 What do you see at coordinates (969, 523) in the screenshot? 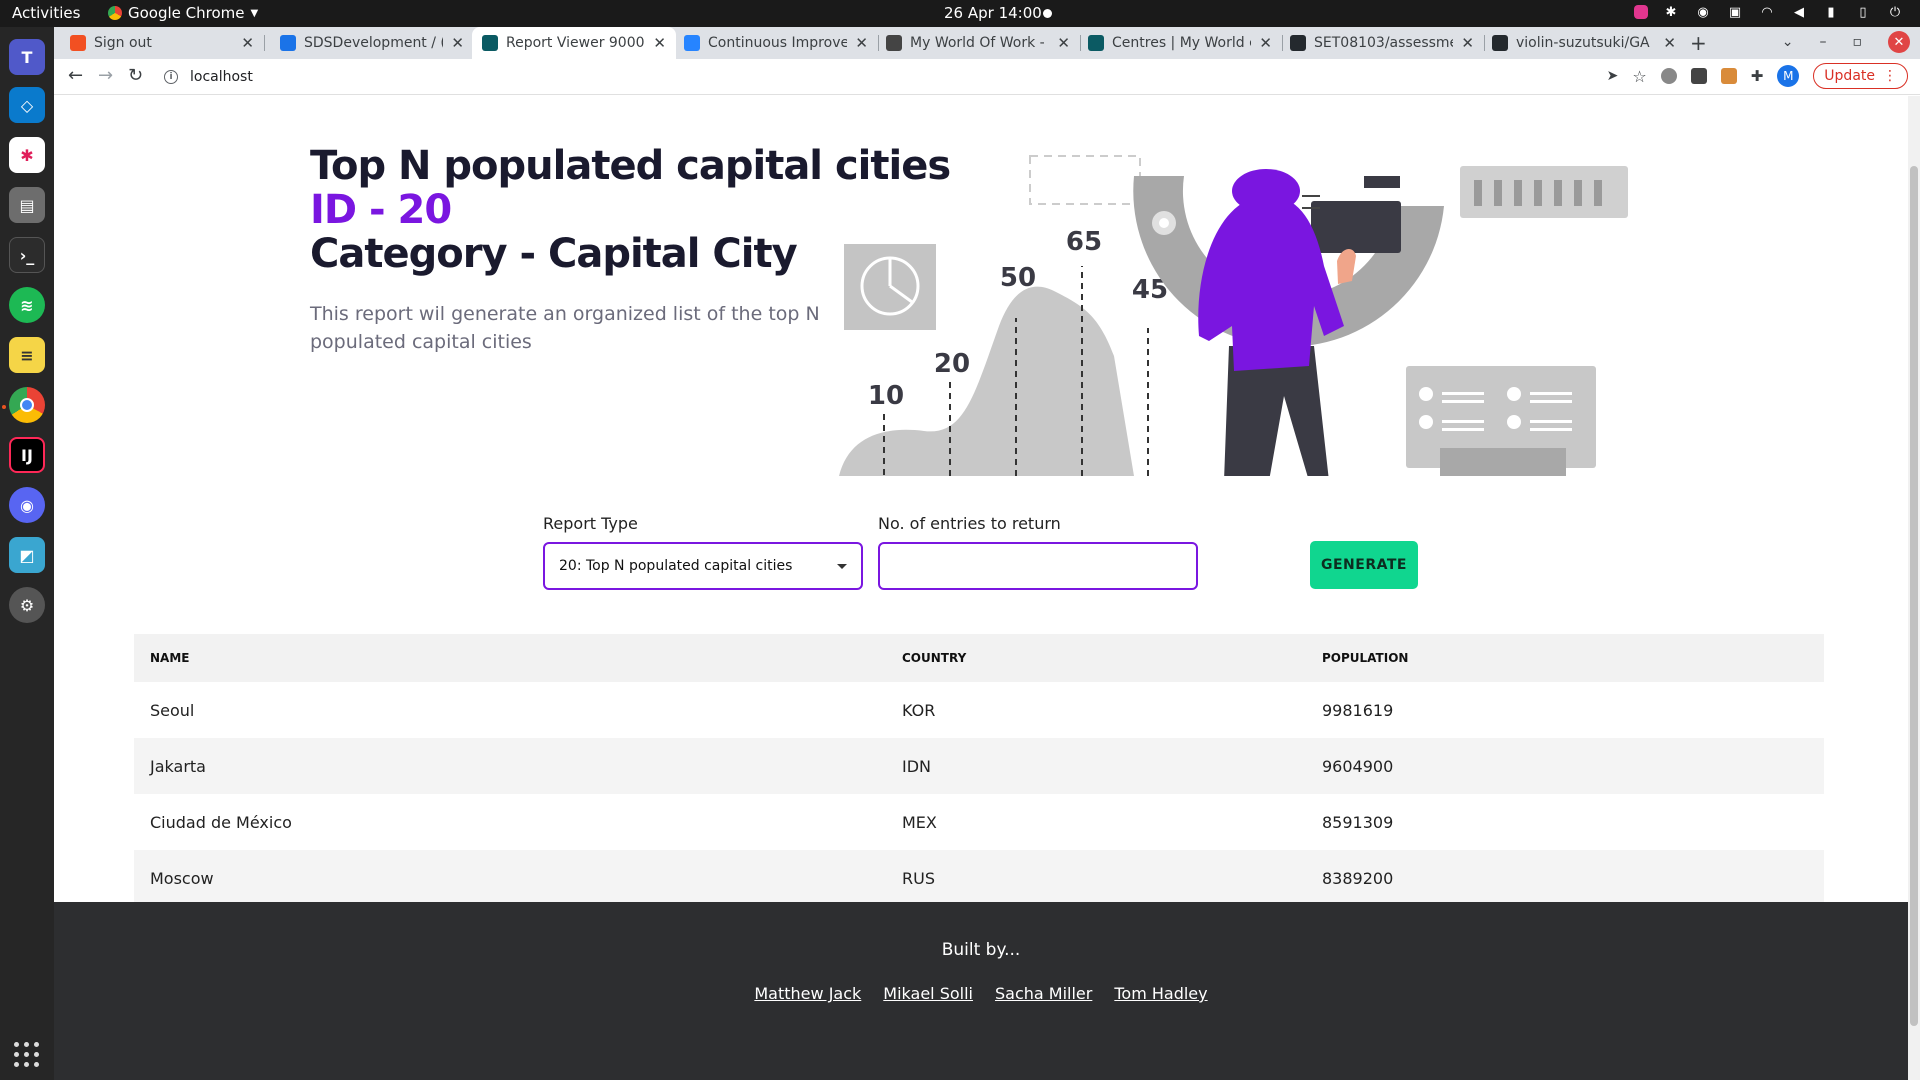
I see `entries-label: No. of entries to return` at bounding box center [969, 523].